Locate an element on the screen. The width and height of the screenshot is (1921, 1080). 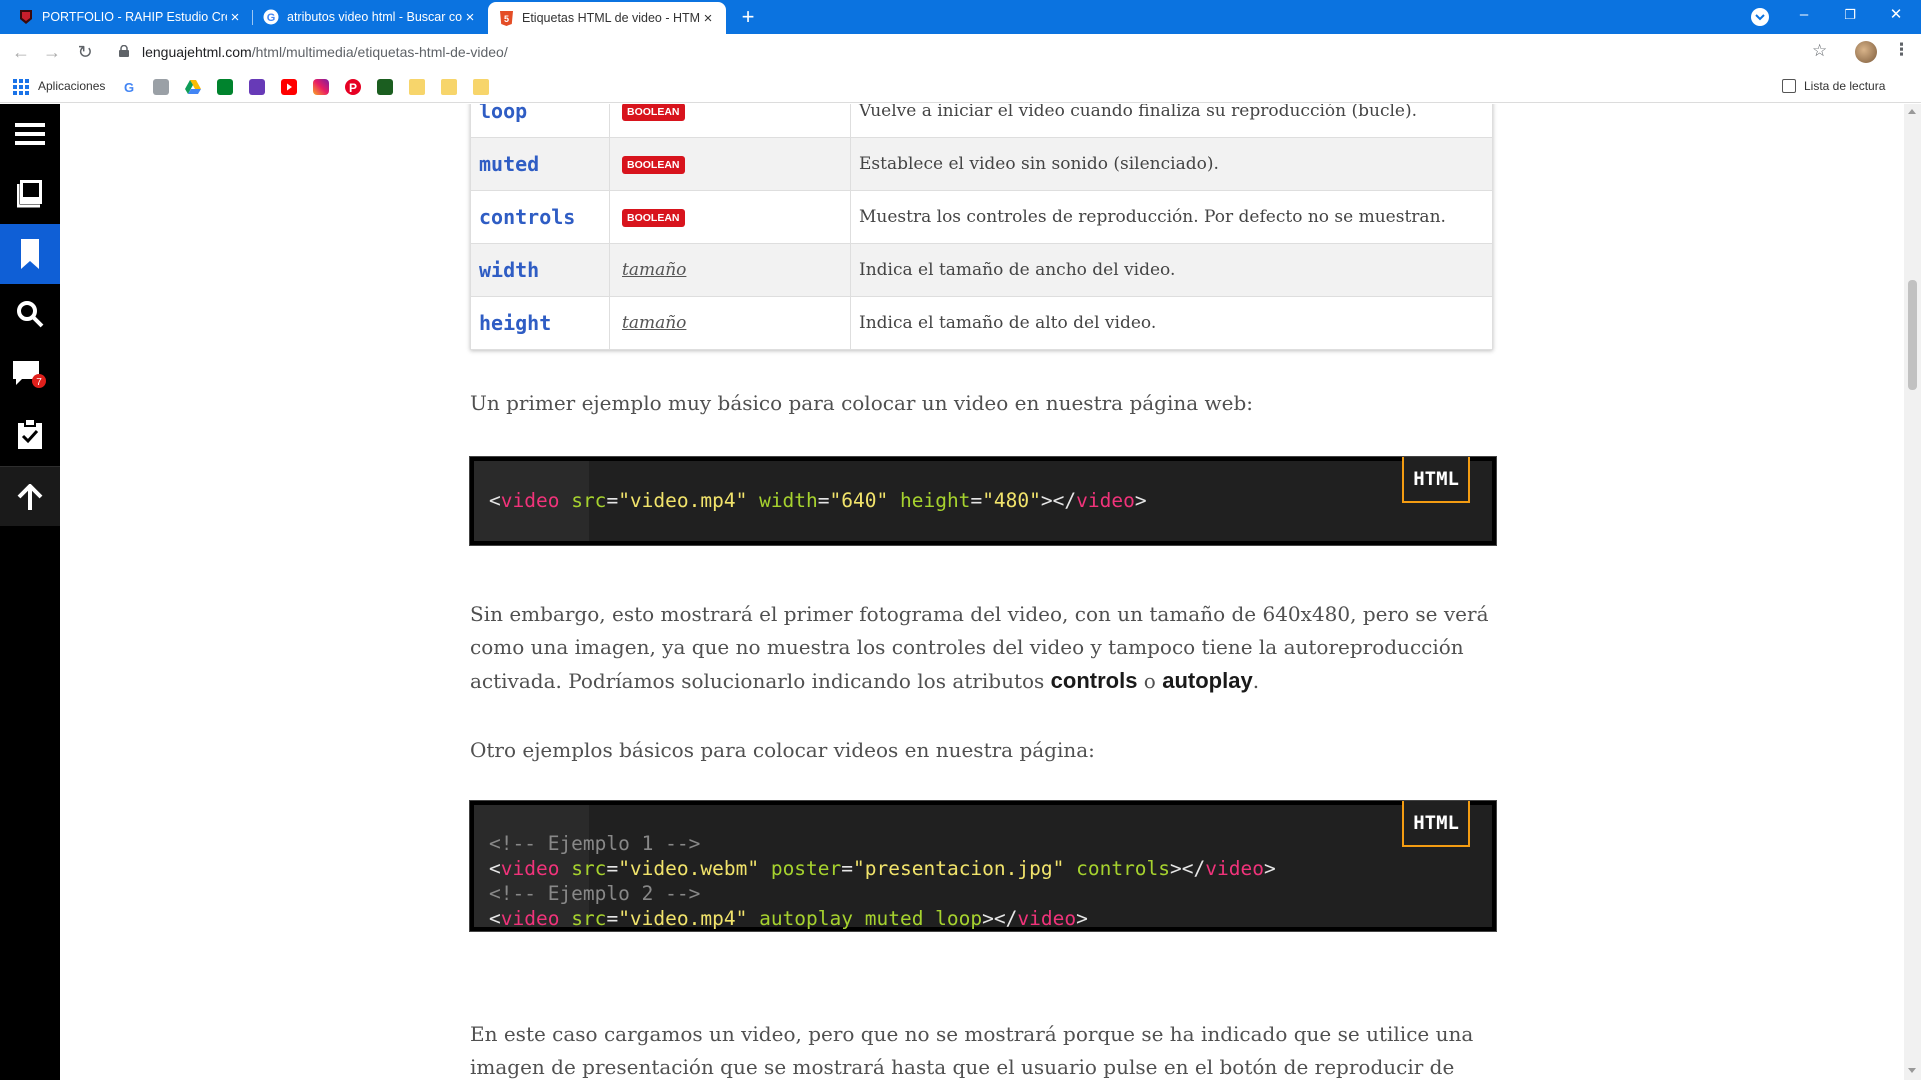
search-icon is located at coordinates (30, 314).